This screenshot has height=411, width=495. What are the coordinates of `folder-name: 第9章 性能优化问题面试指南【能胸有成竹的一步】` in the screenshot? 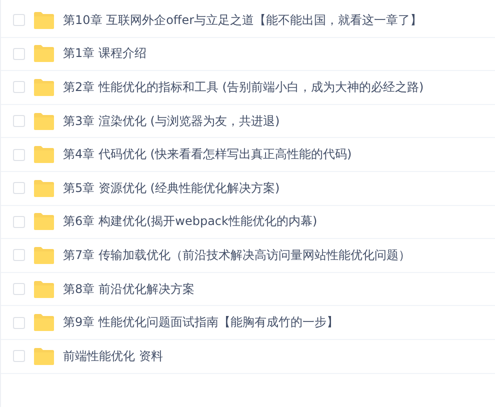 It's located at (200, 323).